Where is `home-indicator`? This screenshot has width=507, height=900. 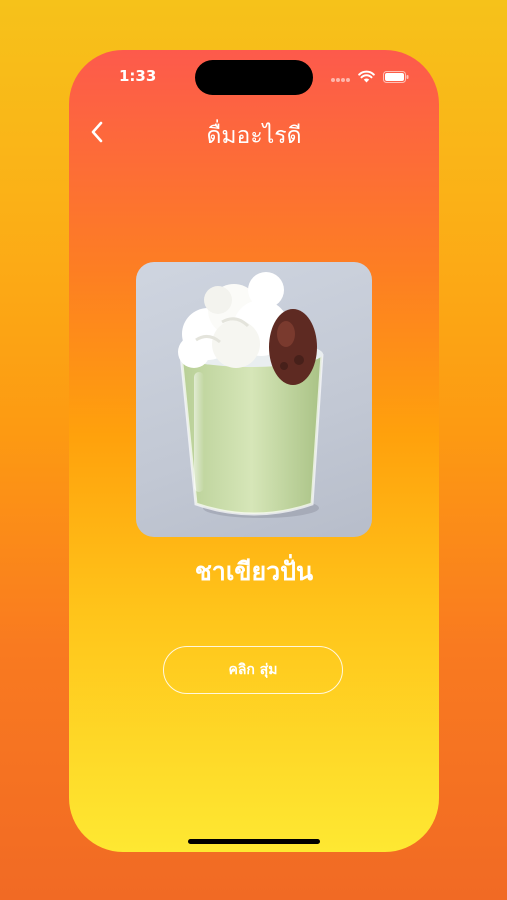 home-indicator is located at coordinates (254, 841).